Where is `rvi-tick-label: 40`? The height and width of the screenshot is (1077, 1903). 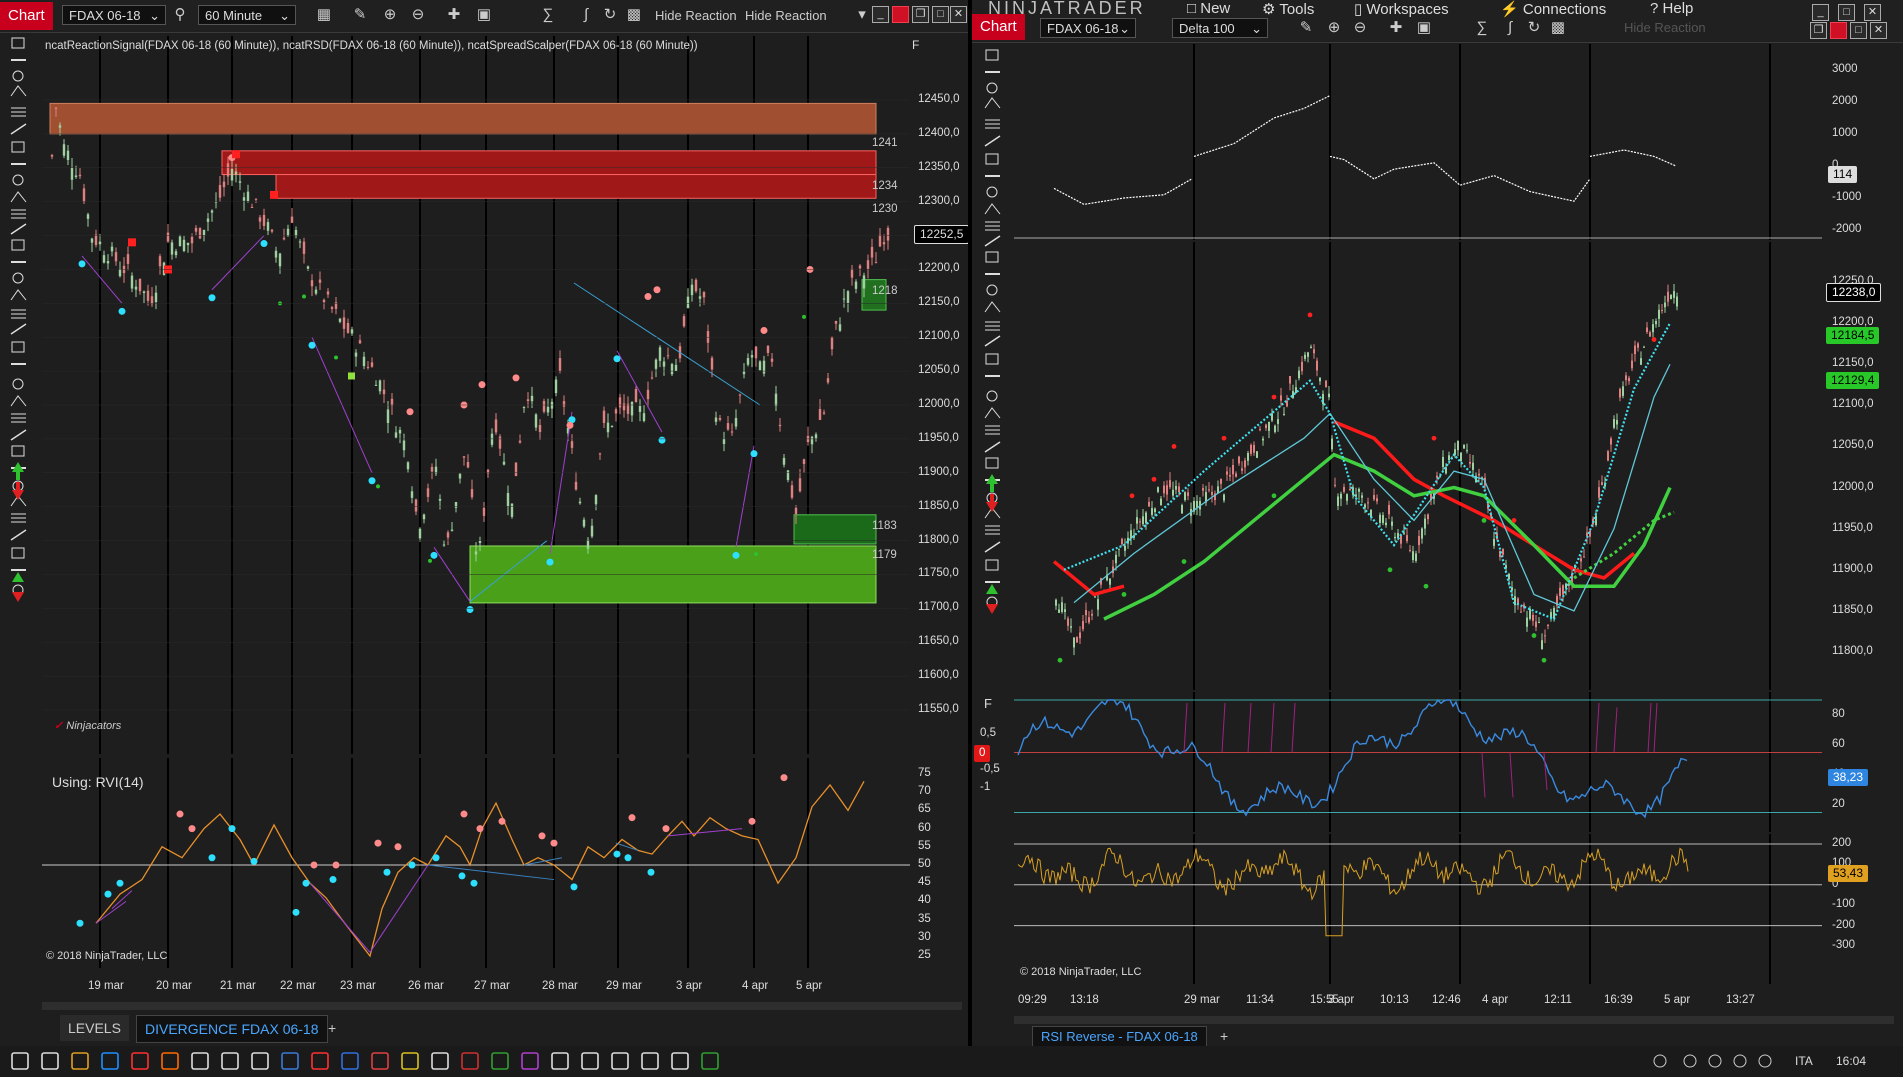 rvi-tick-label: 40 is located at coordinates (924, 900).